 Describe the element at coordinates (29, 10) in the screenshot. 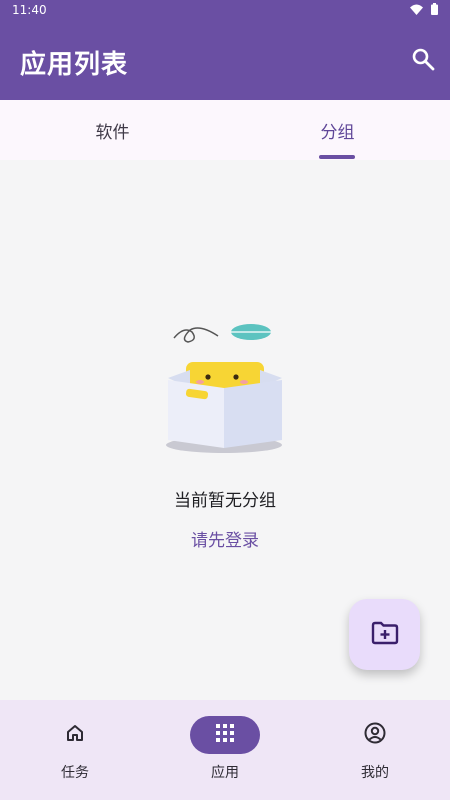

I see `status-time: 11:40` at that location.